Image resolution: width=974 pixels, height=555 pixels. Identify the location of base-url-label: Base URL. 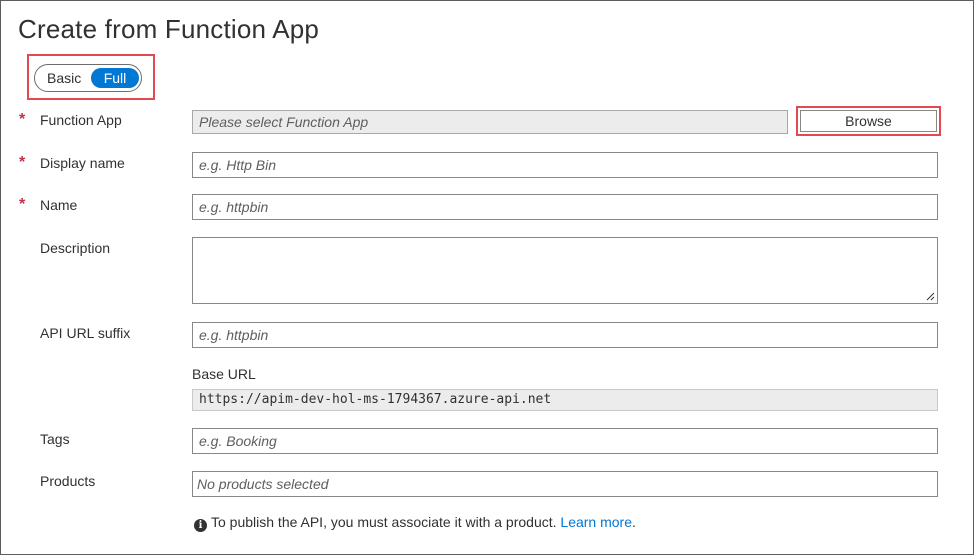
(224, 374).